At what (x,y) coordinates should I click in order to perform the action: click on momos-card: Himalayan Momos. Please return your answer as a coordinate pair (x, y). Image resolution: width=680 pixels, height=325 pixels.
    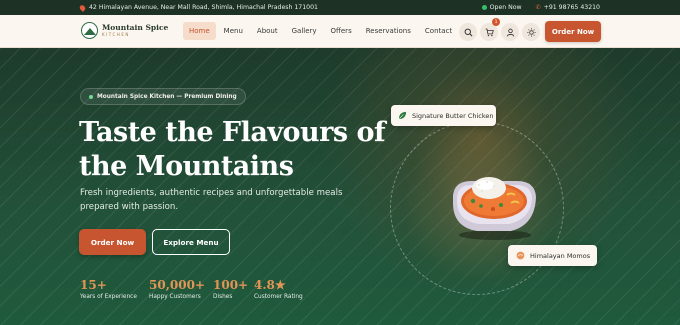
    Looking at the image, I should click on (552, 255).